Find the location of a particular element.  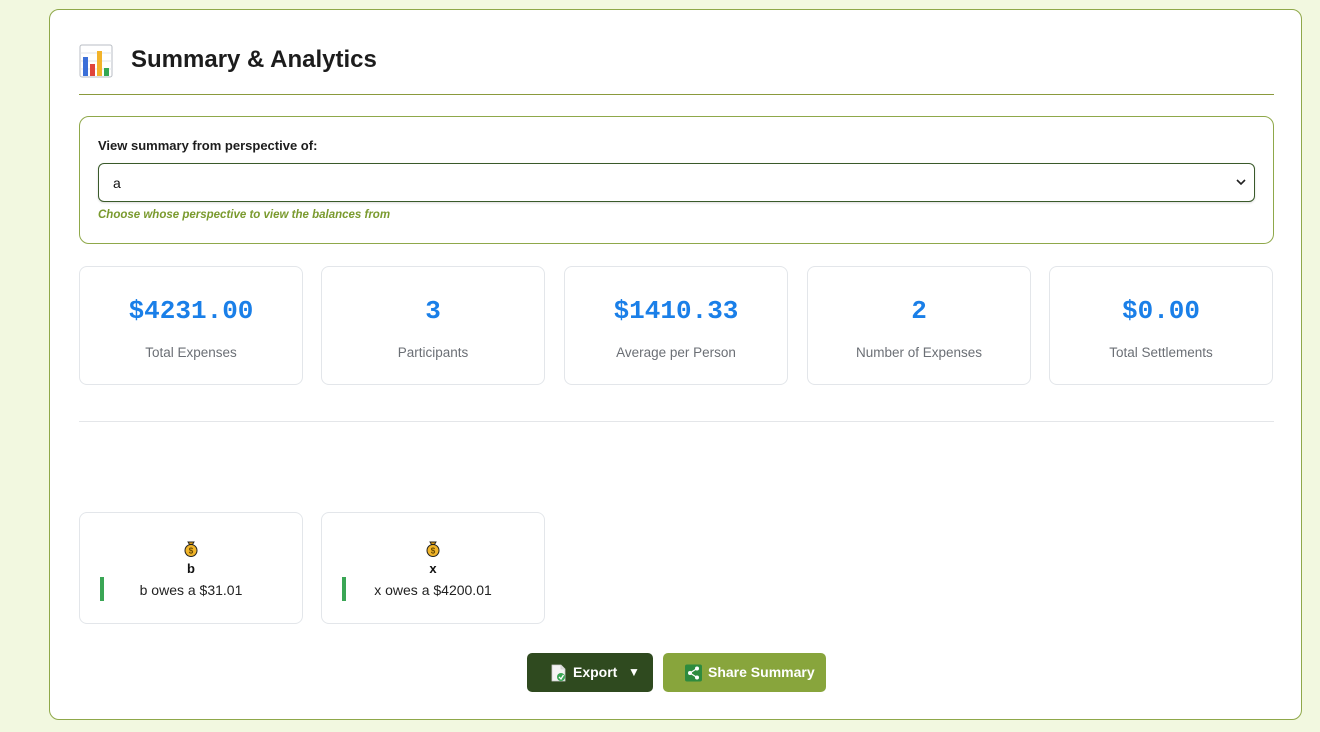

stat-card-total-settlements: $0.00 Total Settlements is located at coordinates (1161, 325).